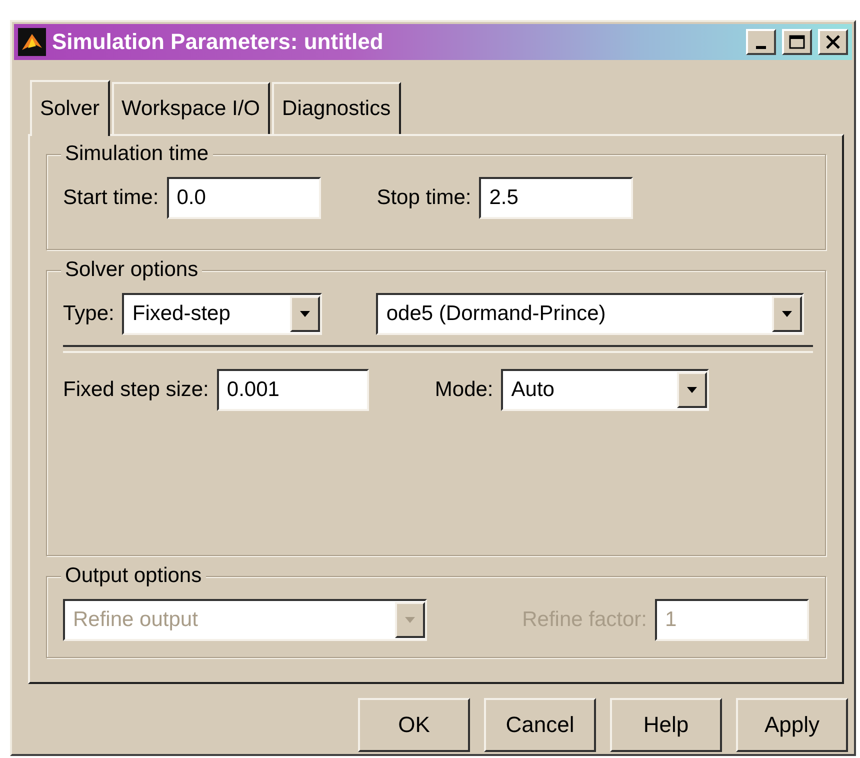  What do you see at coordinates (292, 390) in the screenshot?
I see `input-field: 0.001` at bounding box center [292, 390].